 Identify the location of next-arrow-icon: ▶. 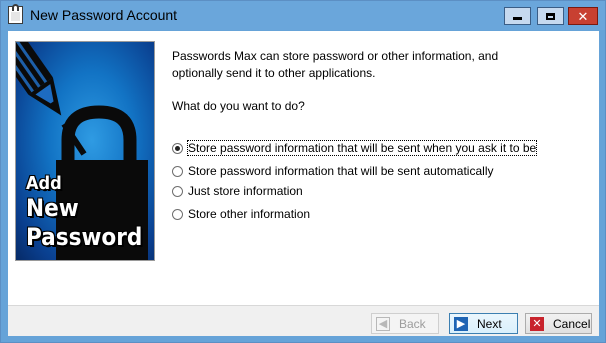
(461, 323).